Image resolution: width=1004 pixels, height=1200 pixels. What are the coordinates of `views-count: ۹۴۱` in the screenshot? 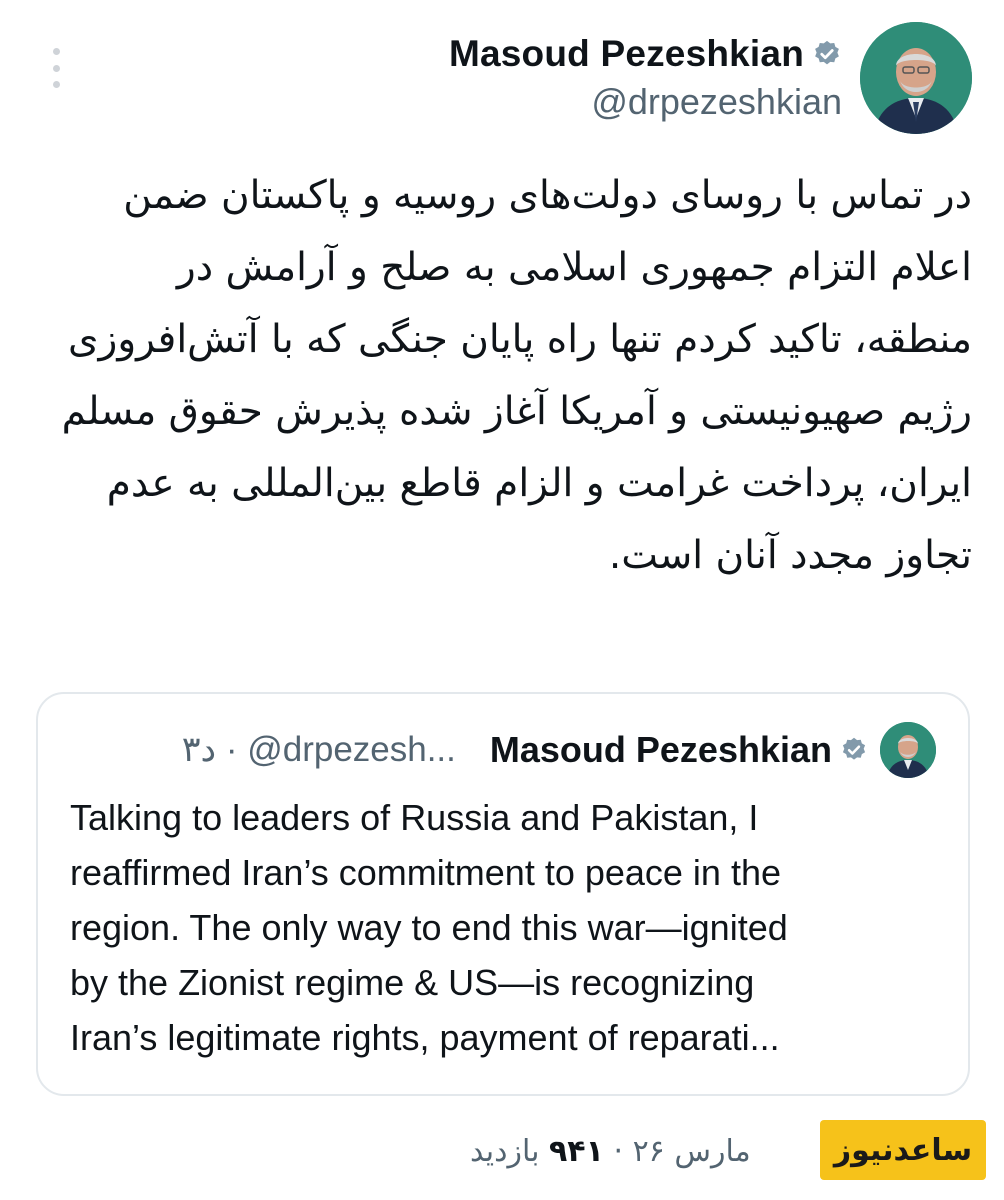 It's located at (576, 1151).